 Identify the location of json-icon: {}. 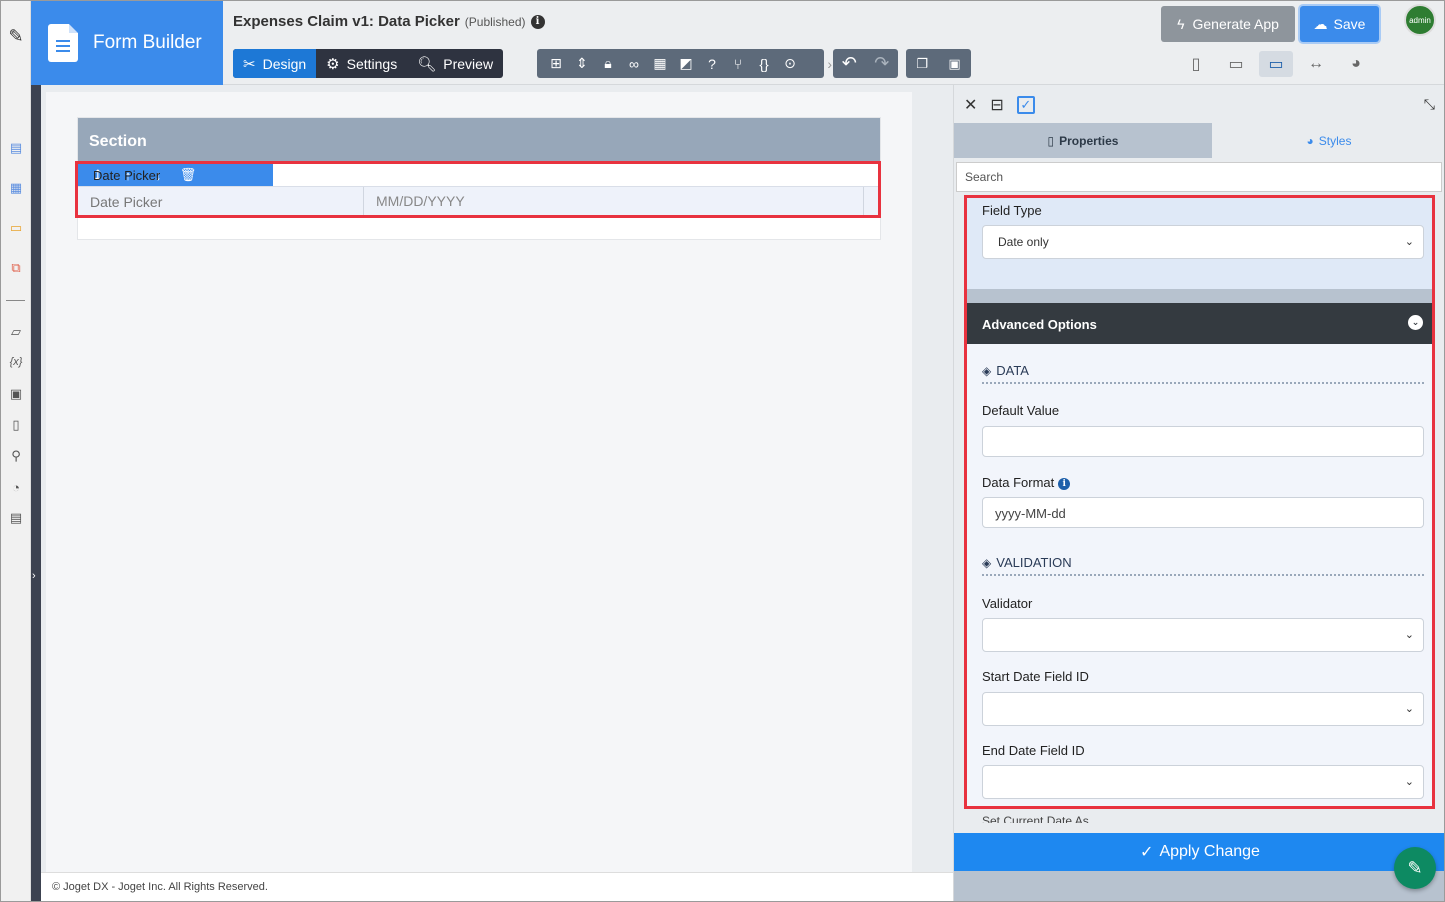
(764, 64).